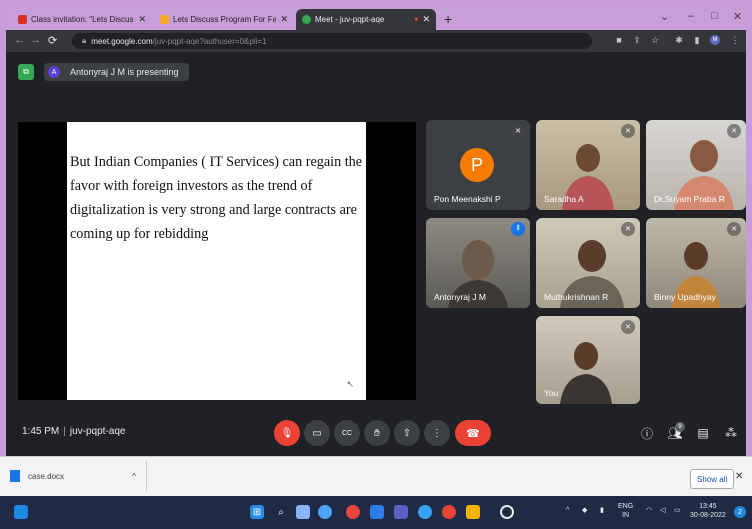 This screenshot has width=752, height=529. I want to click on participant-tile: ✕ Muthukrishnan R, so click(588, 263).